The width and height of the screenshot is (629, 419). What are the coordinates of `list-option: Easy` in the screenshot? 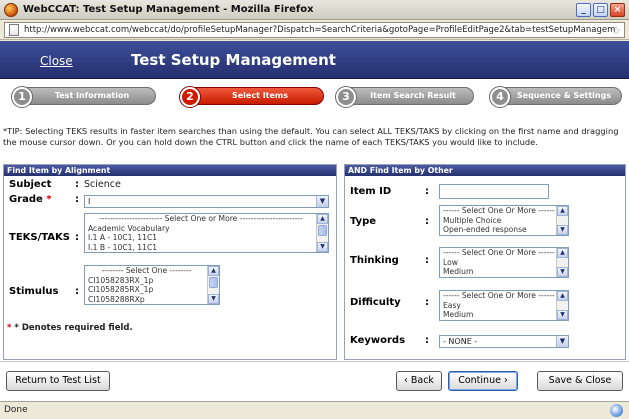 It's located at (504, 306).